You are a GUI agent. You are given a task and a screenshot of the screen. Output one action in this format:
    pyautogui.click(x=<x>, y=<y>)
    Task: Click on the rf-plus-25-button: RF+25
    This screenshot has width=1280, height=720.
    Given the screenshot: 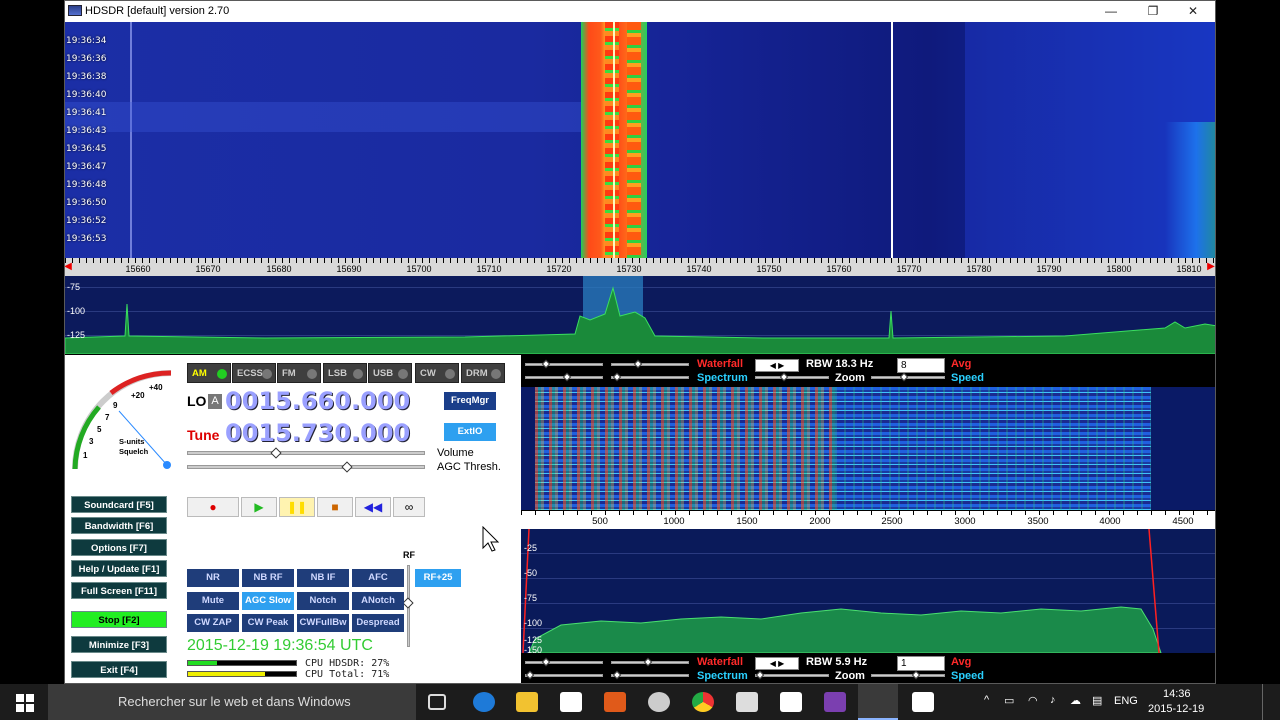 What is the action you would take?
    pyautogui.click(x=438, y=578)
    